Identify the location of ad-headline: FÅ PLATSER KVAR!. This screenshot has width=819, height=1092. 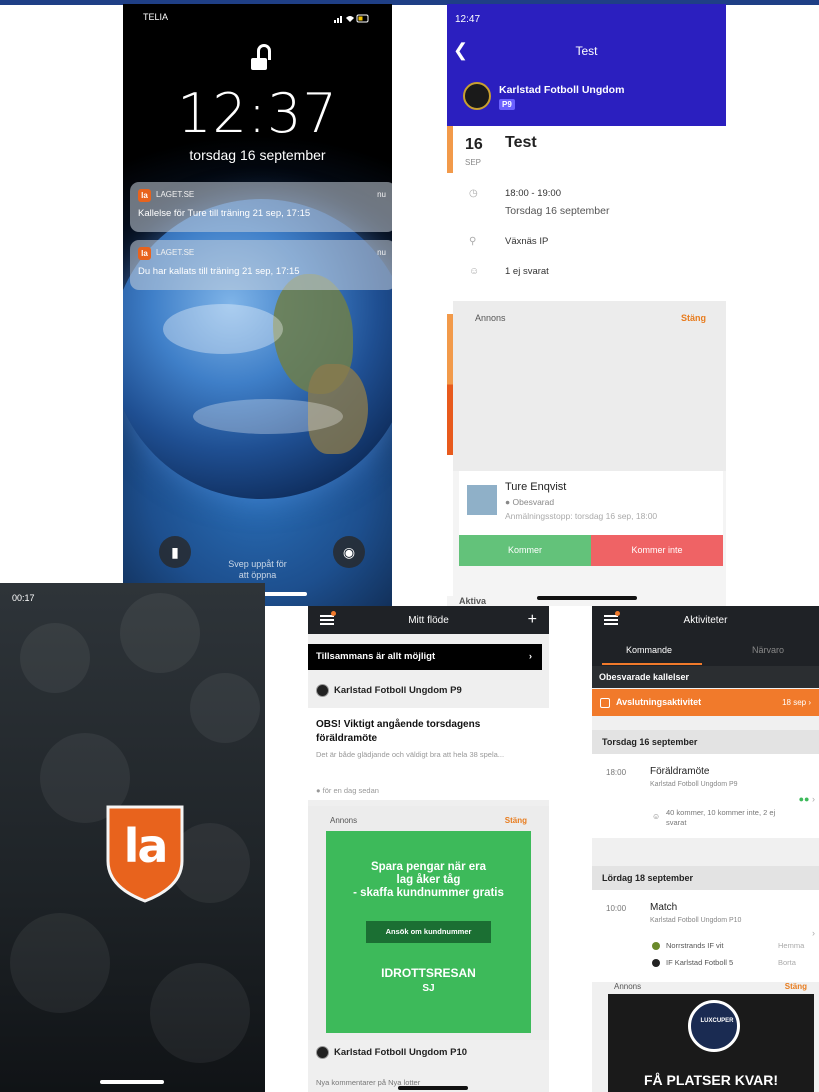
(711, 1080).